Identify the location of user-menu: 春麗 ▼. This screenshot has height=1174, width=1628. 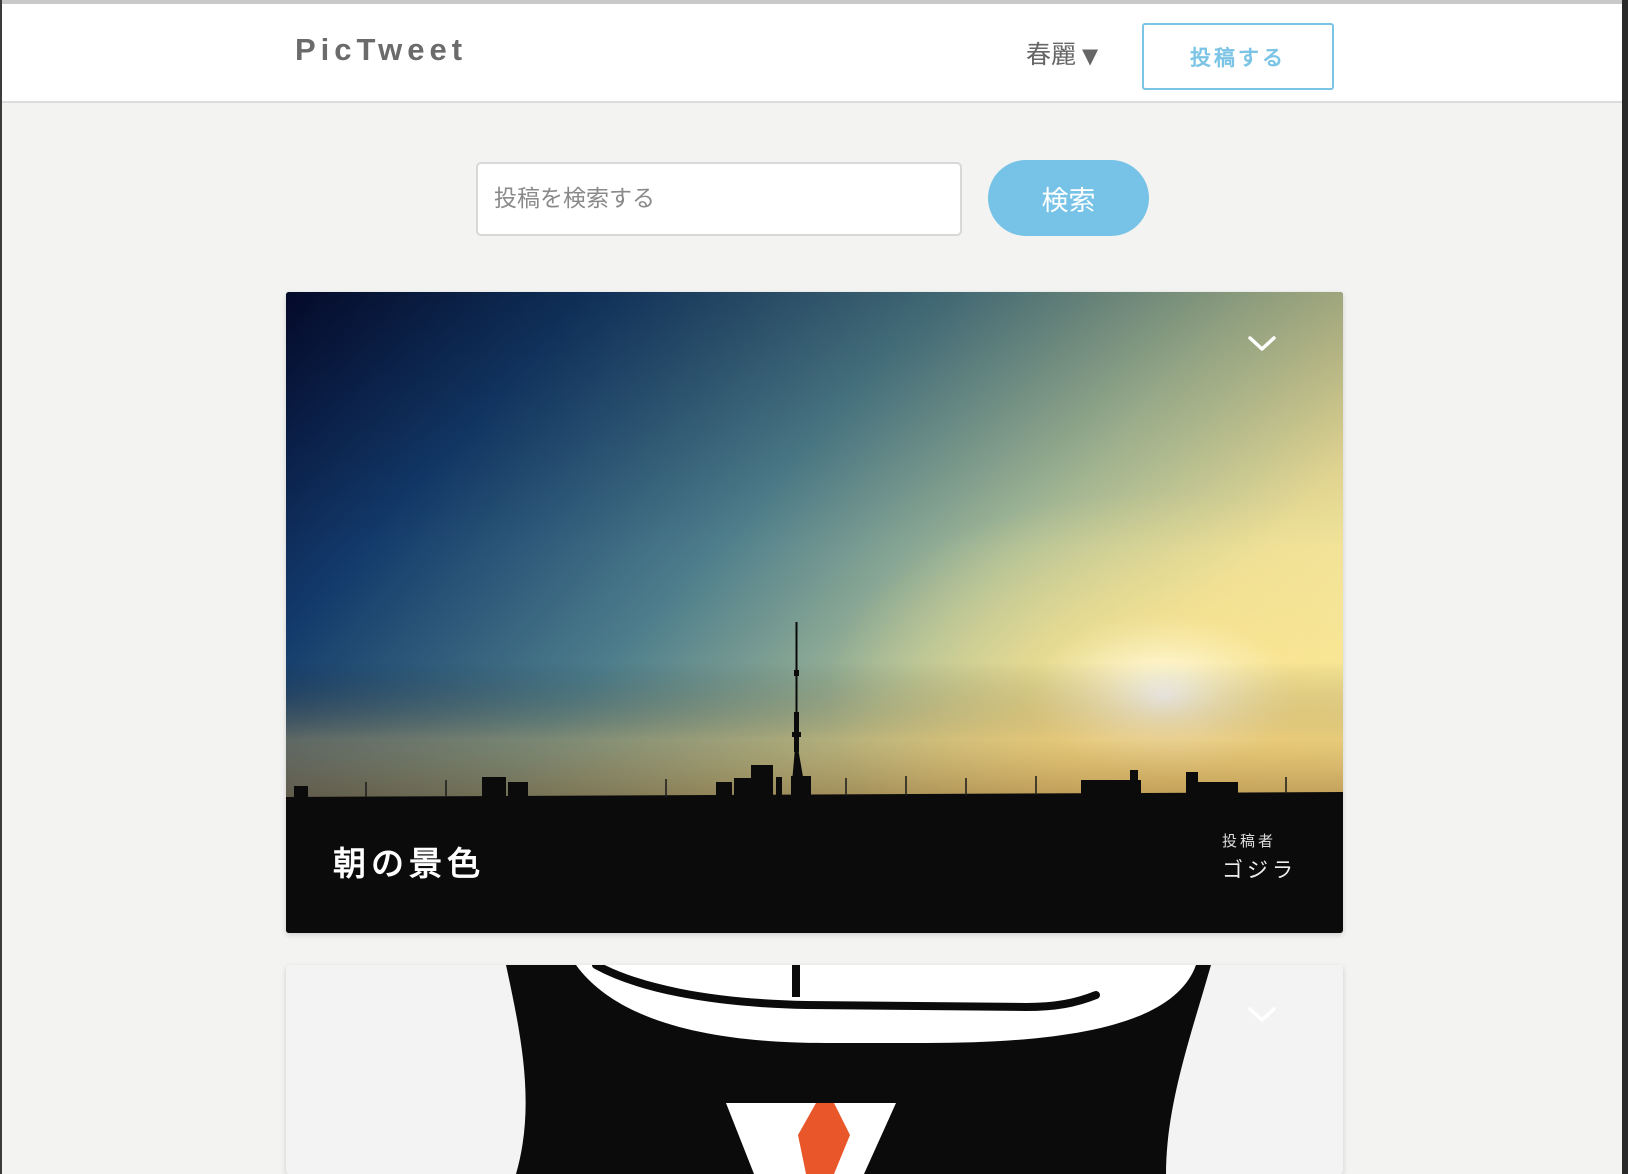
(1062, 53).